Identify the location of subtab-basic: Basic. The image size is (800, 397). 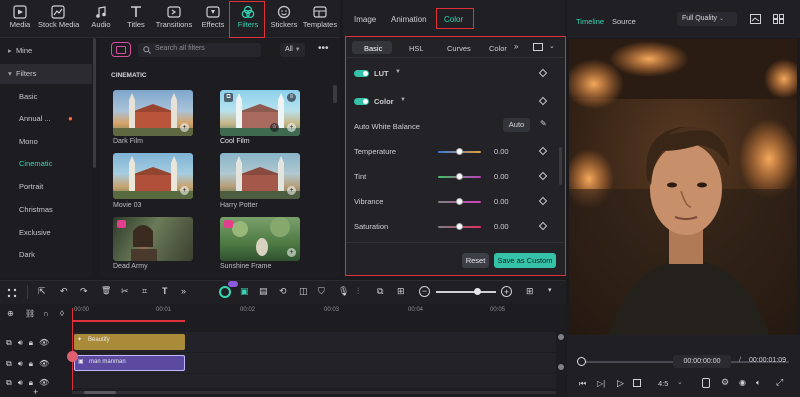
(373, 48).